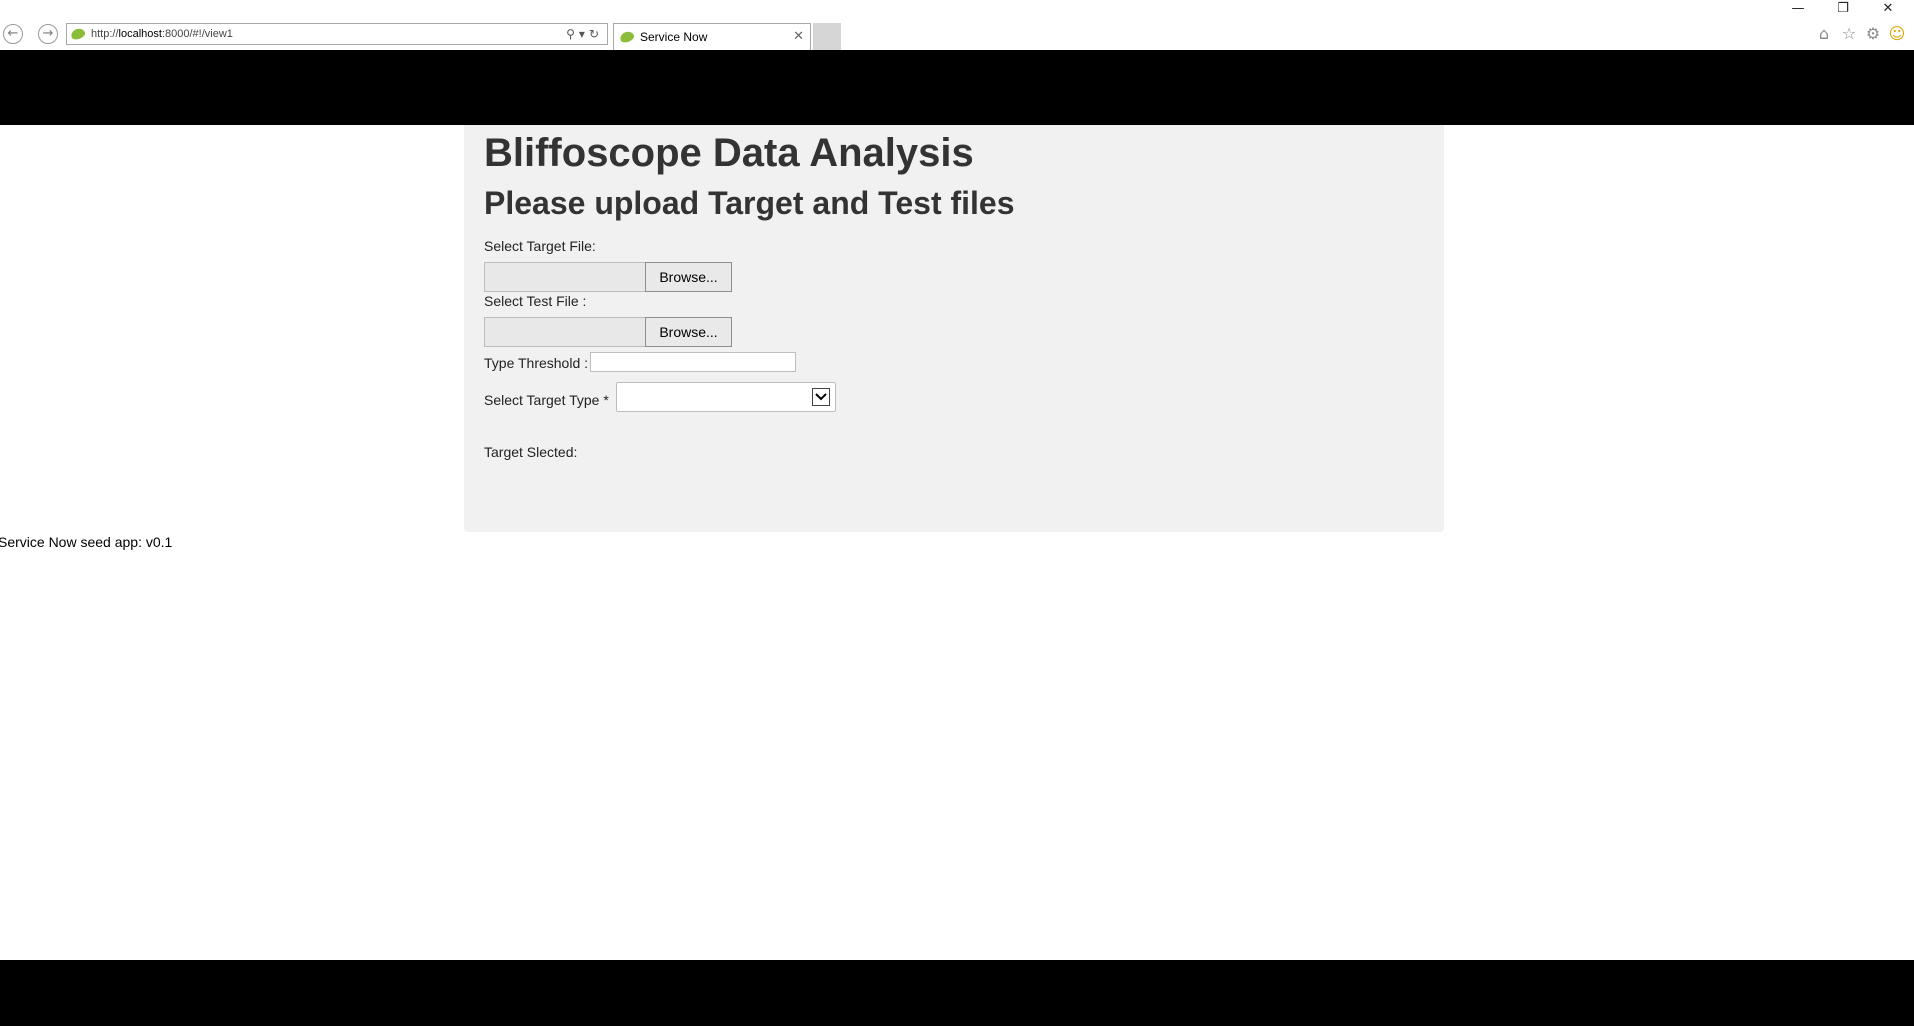  What do you see at coordinates (536, 363) in the screenshot?
I see `threshold-label: Type Threshold :` at bounding box center [536, 363].